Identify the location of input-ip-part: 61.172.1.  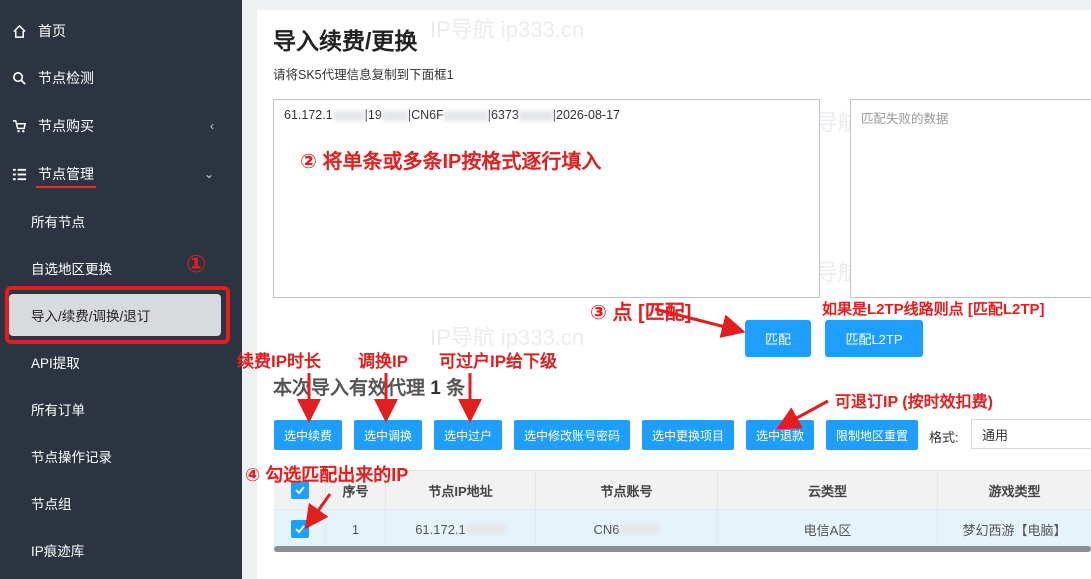
(308, 115).